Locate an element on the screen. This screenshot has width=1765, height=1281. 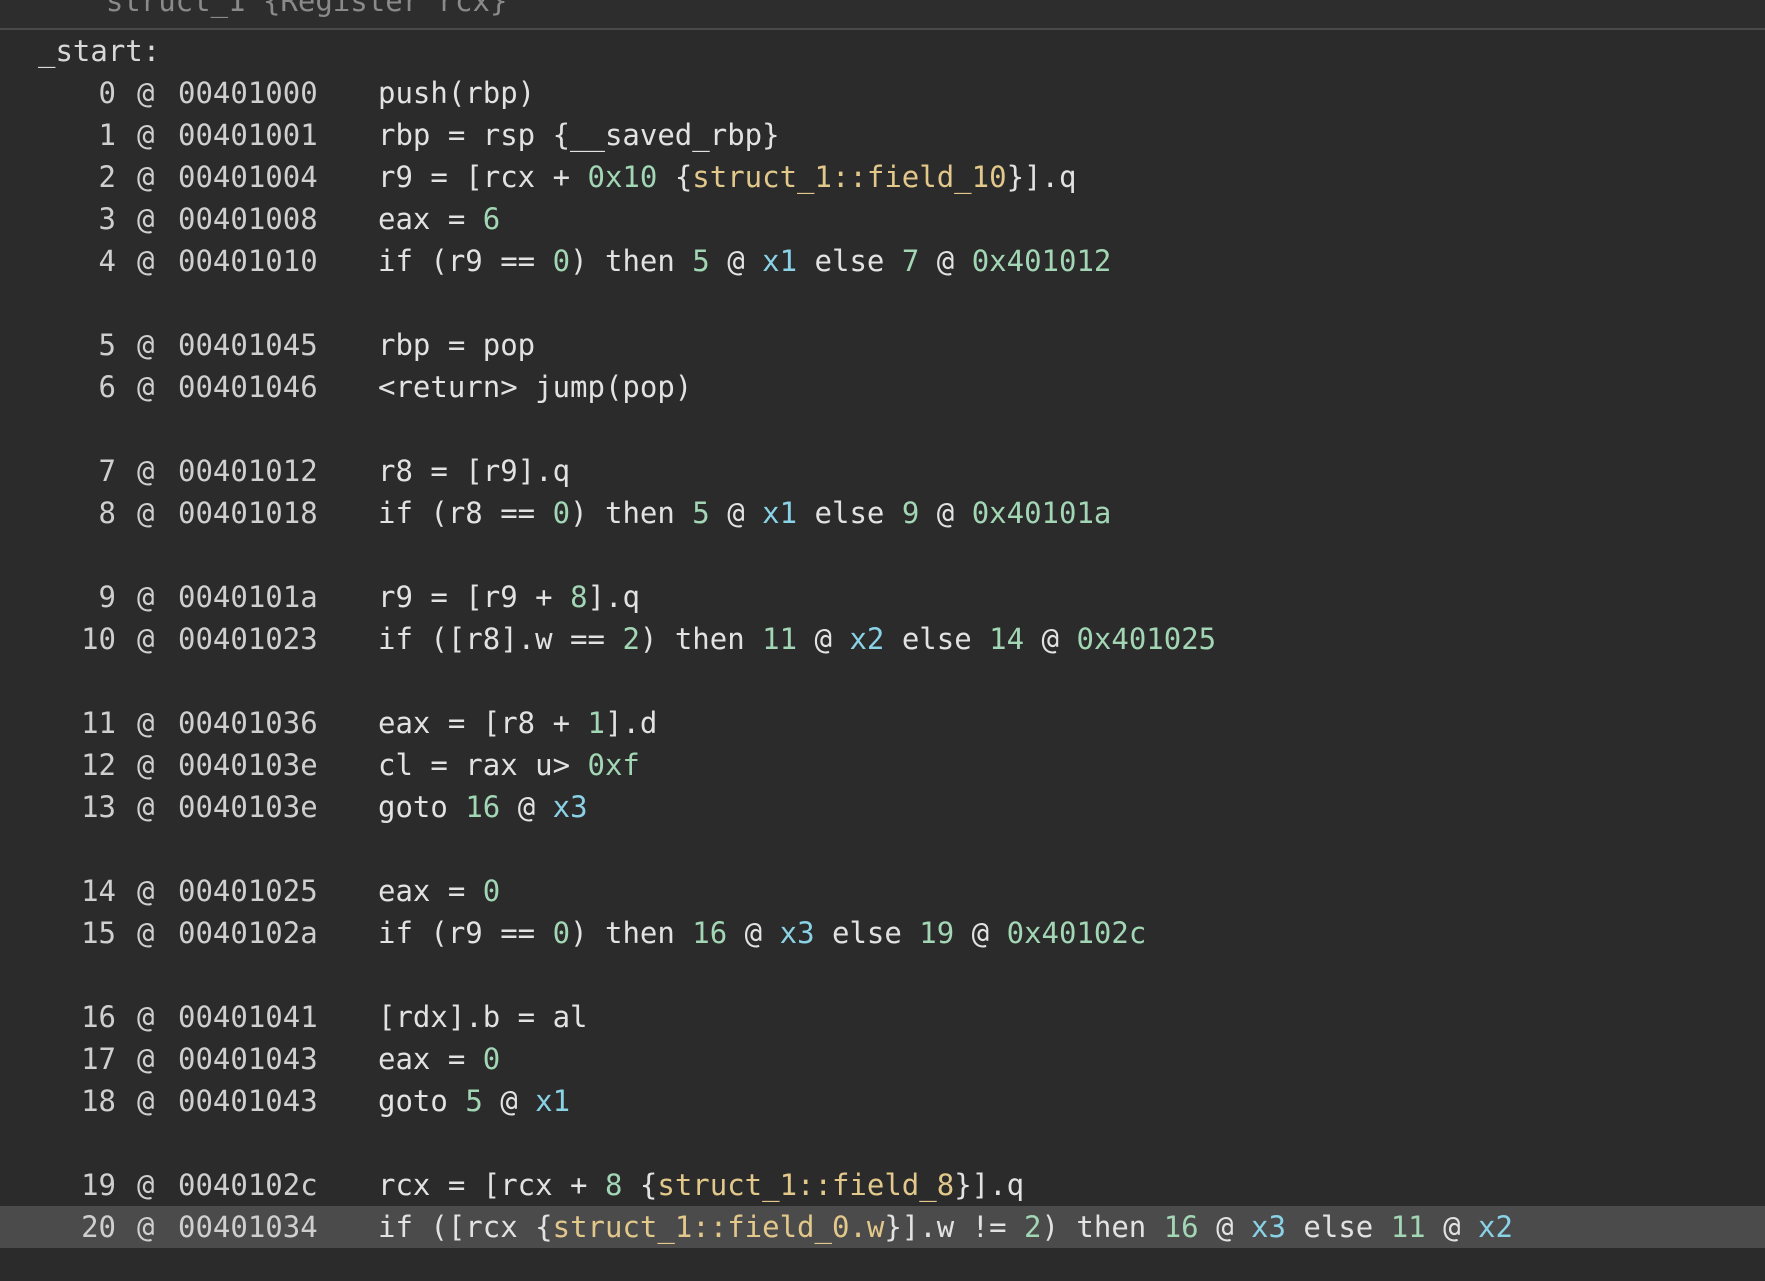
il-address: 00401012 is located at coordinates (248, 471).